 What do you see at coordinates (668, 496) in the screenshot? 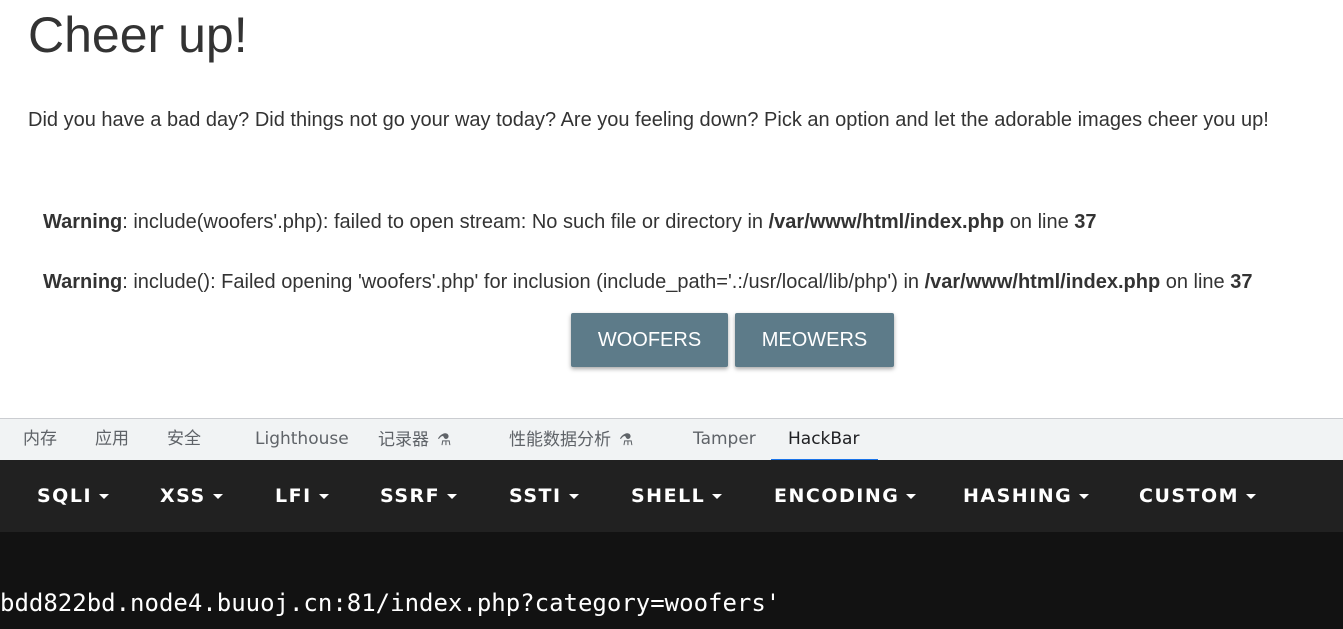
I see `menu-label: SHELL` at bounding box center [668, 496].